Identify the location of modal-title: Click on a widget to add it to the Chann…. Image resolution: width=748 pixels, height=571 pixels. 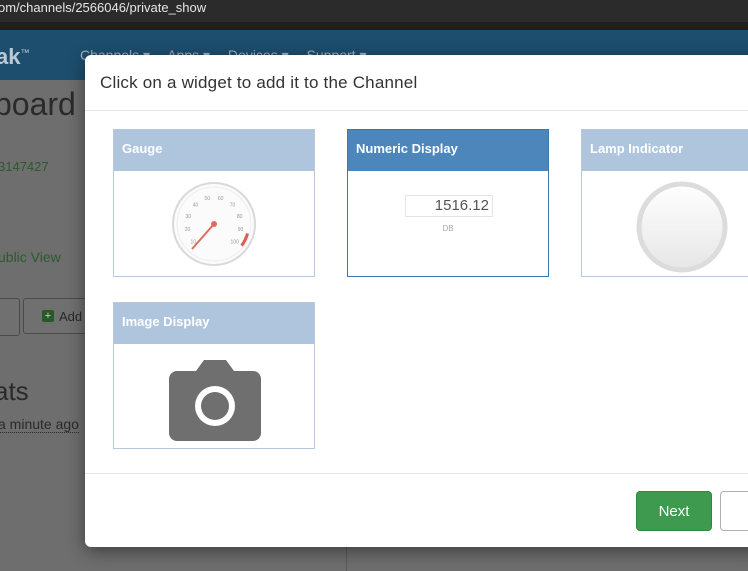
(259, 82).